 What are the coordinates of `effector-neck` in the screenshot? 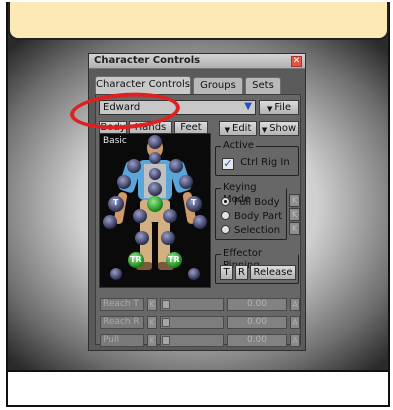 It's located at (155, 158).